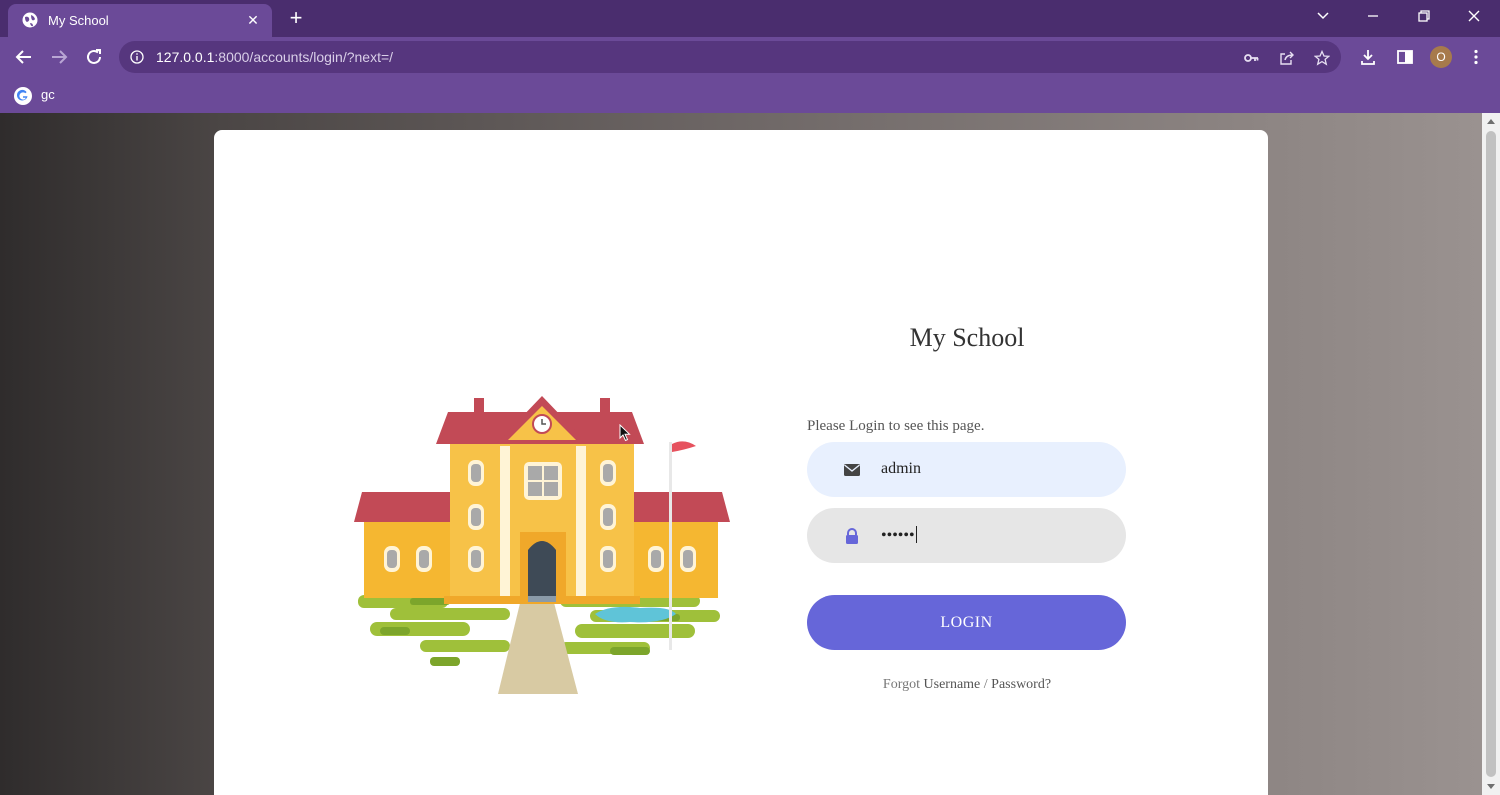  I want to click on scroll-down-arrow, so click(1491, 786).